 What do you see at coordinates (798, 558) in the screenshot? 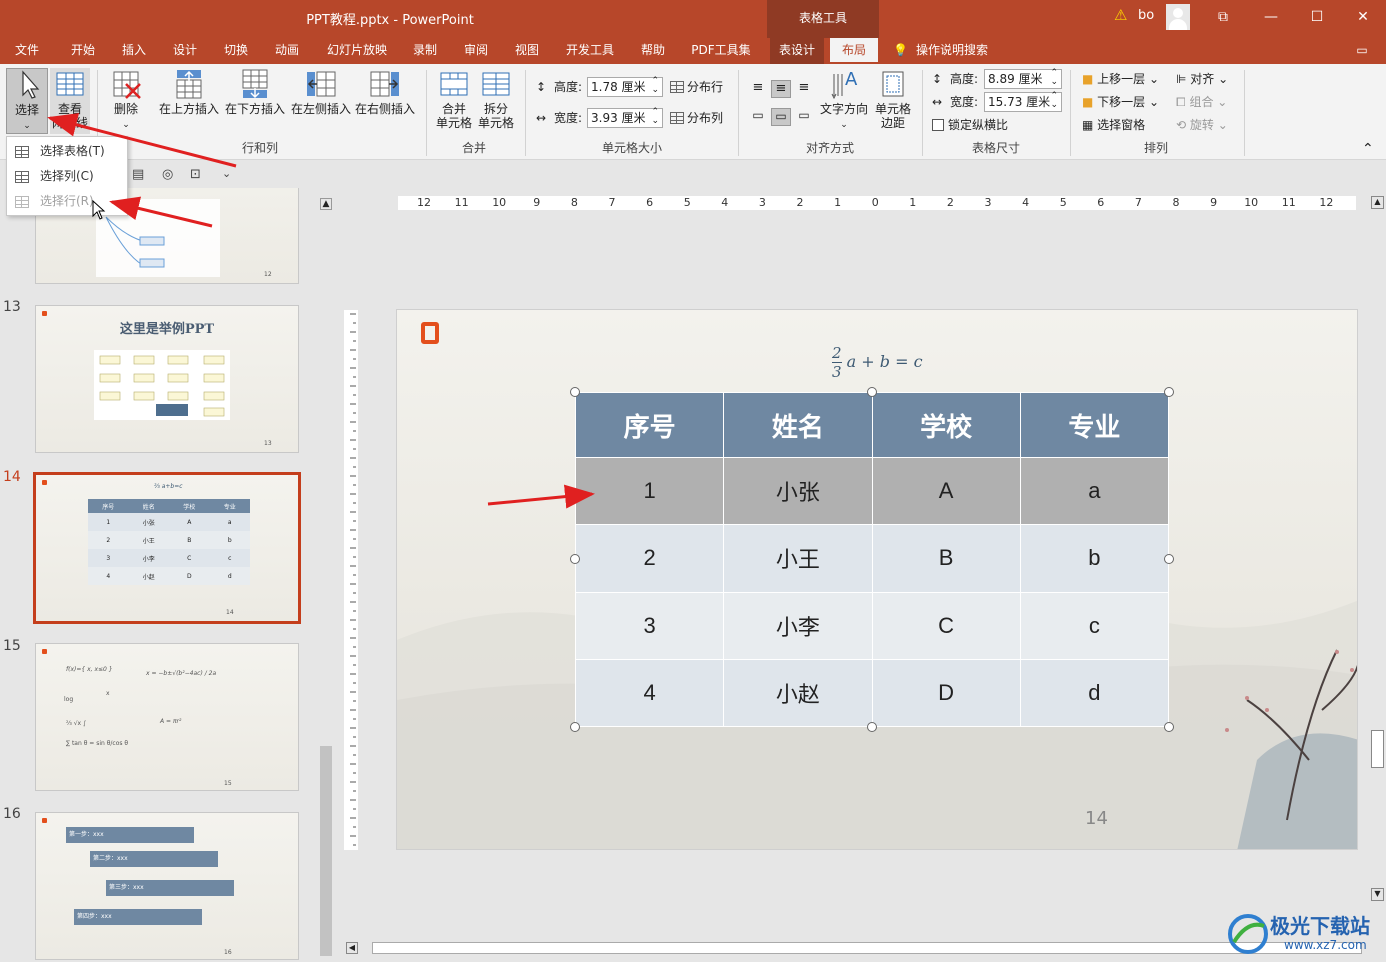
I see `table-cell: 小王` at bounding box center [798, 558].